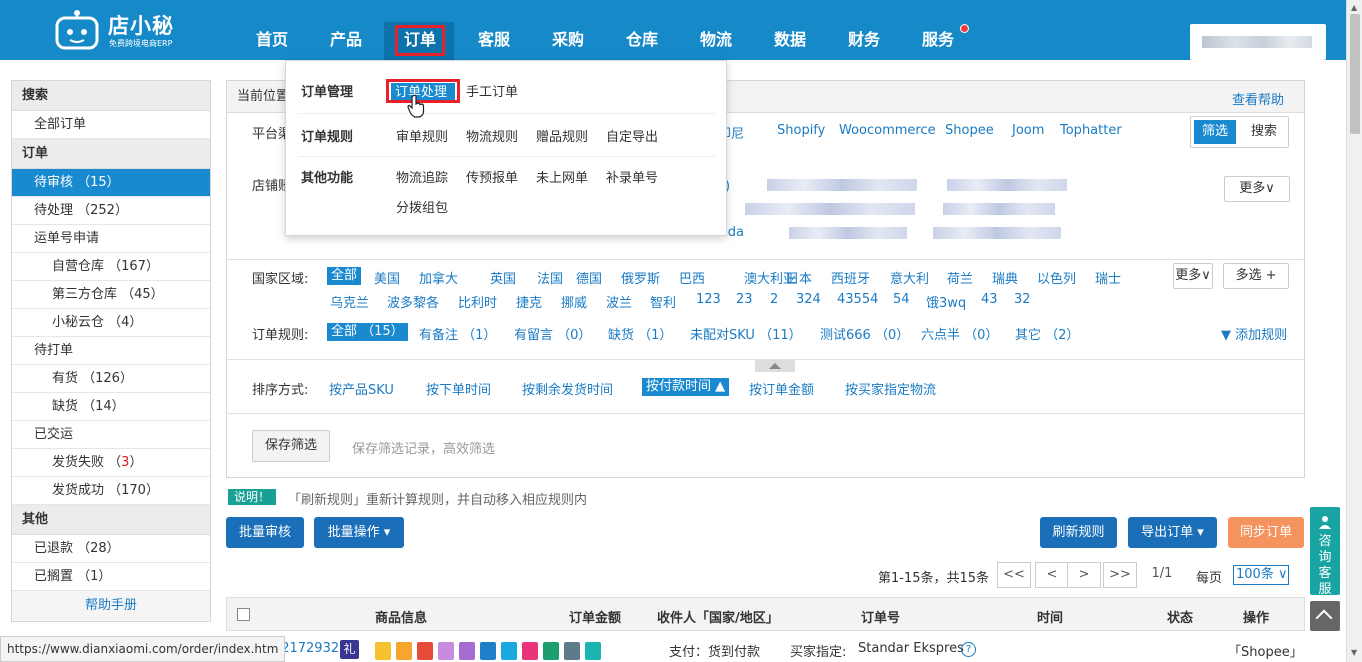  Describe the element at coordinates (663, 301) in the screenshot. I see `country-link: 智利` at that location.